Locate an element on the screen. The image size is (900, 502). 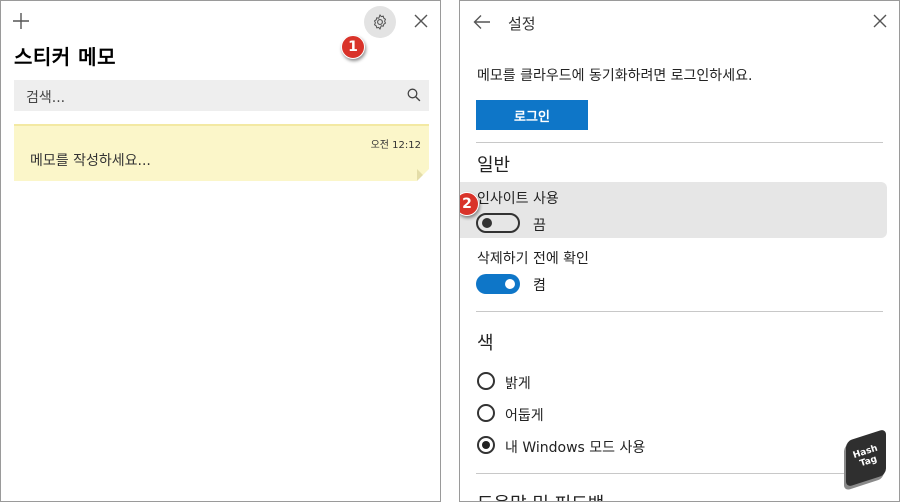
radio-windows-mode is located at coordinates (486, 445).